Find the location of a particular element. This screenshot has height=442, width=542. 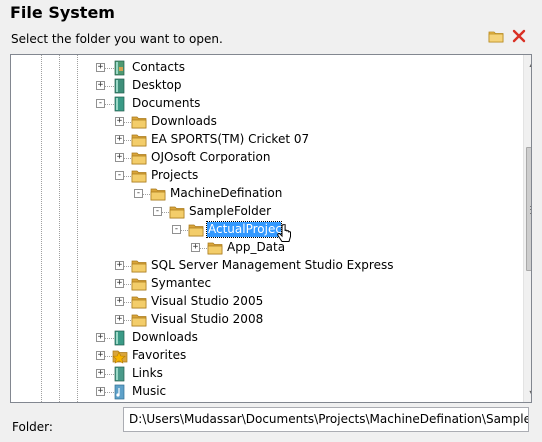

desktop-icon is located at coordinates (120, 86).